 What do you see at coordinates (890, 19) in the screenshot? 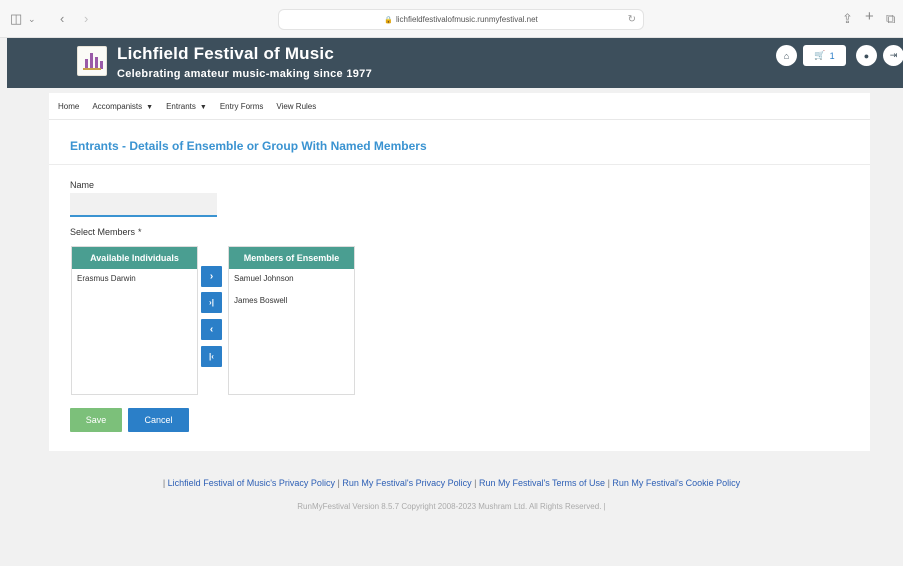
I see `tabs-icon: ⧉` at bounding box center [890, 19].